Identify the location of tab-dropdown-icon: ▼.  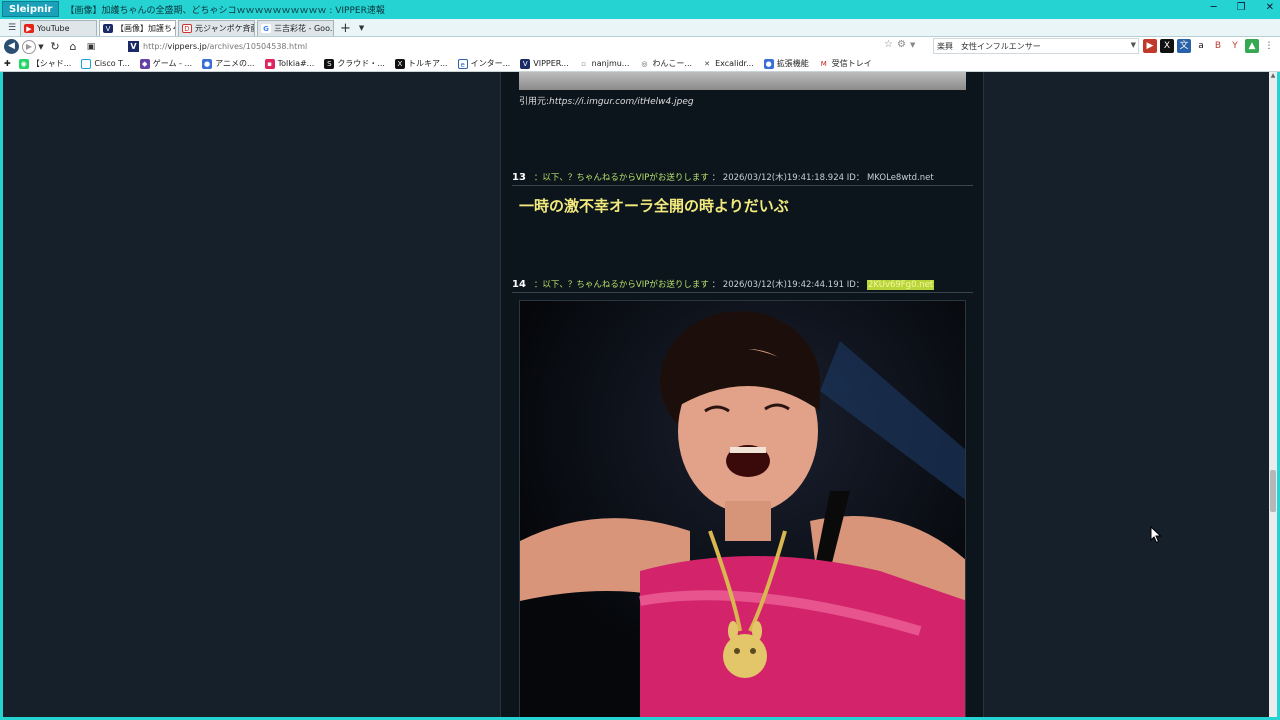
(361, 28).